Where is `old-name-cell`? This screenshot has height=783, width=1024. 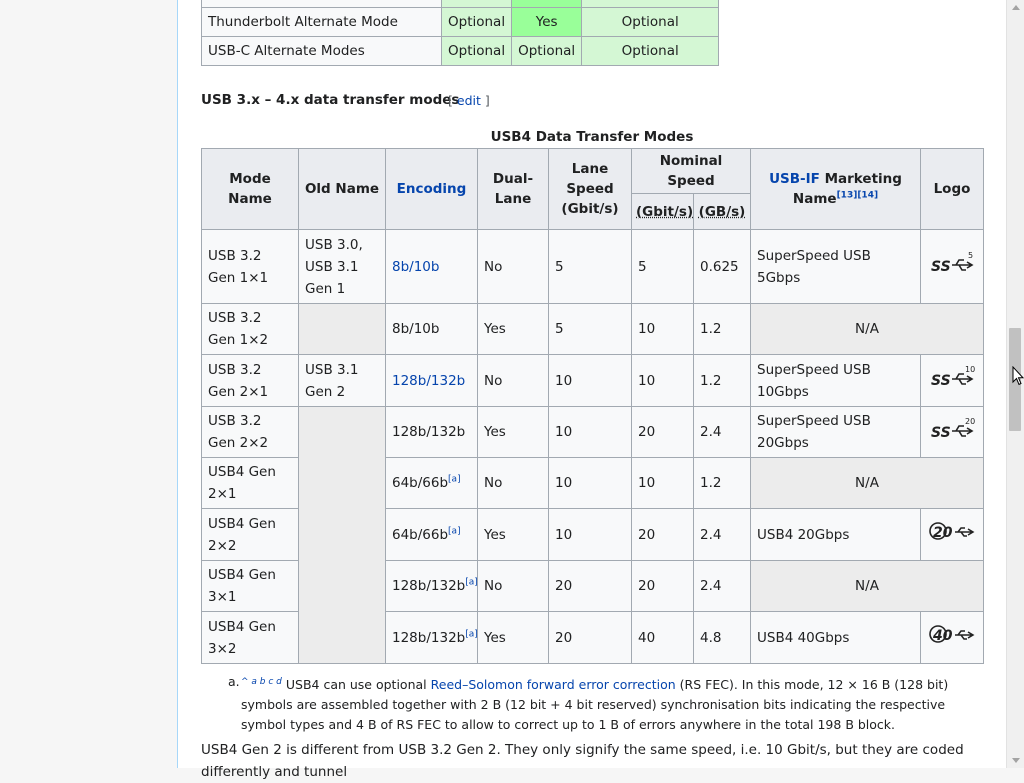
old-name-cell is located at coordinates (342, 535).